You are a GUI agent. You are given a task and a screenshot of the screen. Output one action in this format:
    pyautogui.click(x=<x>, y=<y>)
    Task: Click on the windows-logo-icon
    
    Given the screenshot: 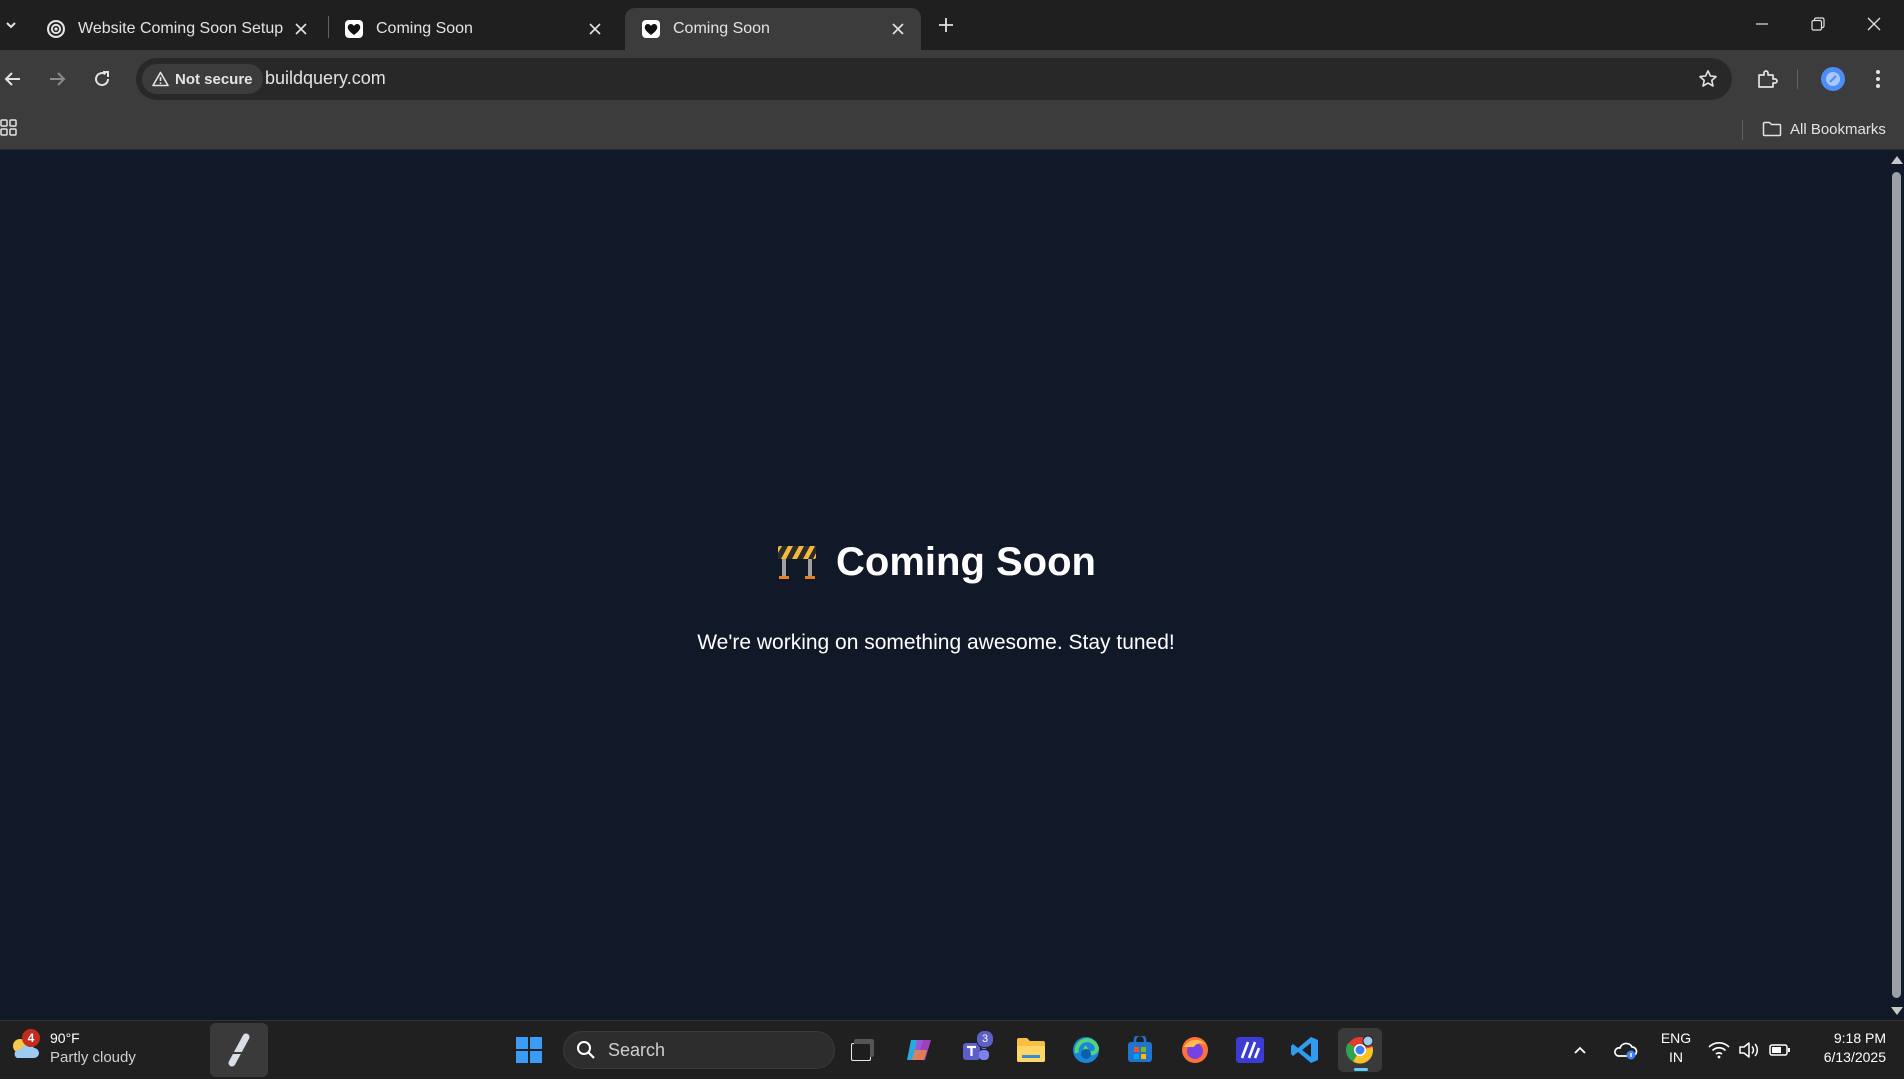 What is the action you would take?
    pyautogui.click(x=529, y=1050)
    